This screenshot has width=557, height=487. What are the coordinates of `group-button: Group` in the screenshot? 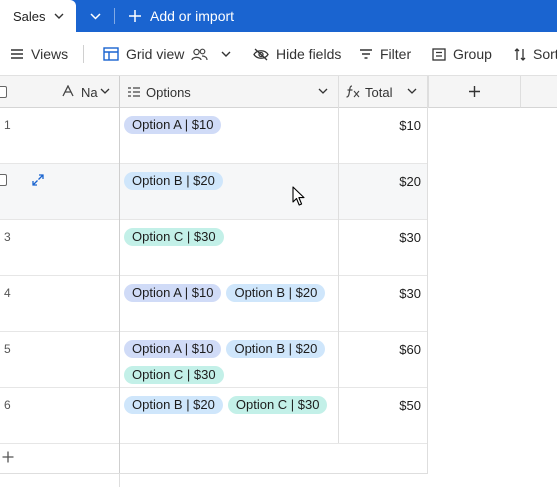 It's located at (462, 54).